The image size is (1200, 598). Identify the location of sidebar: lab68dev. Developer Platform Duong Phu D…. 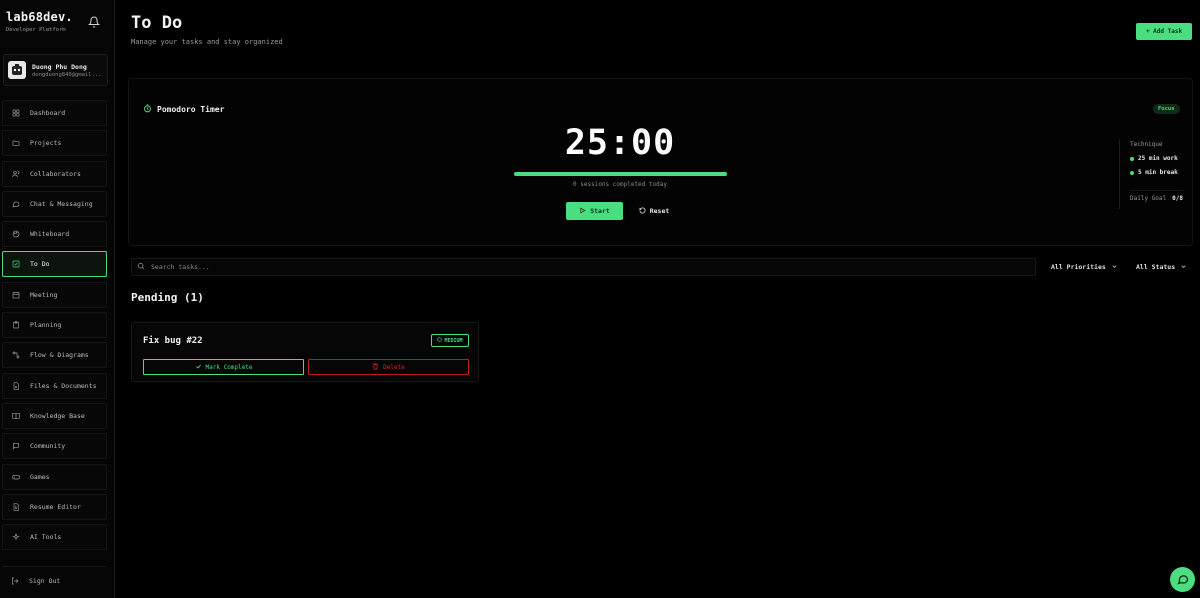
(57, 299).